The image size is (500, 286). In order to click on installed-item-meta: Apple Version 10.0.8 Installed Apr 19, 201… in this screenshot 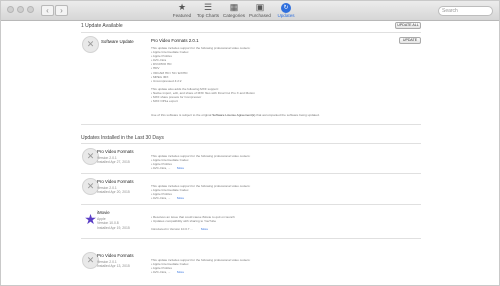, I will do `click(113, 223)`.